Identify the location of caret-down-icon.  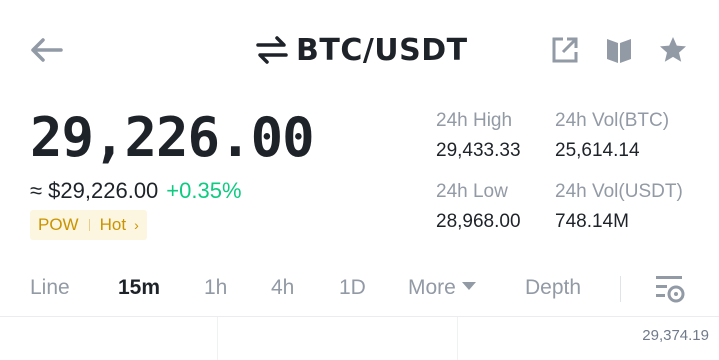
(468, 286).